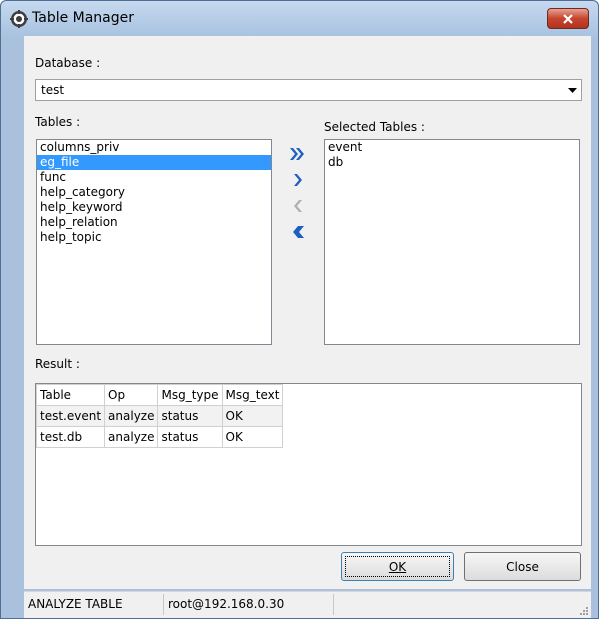 This screenshot has height=619, width=599. I want to click on close-button: Close, so click(522, 566).